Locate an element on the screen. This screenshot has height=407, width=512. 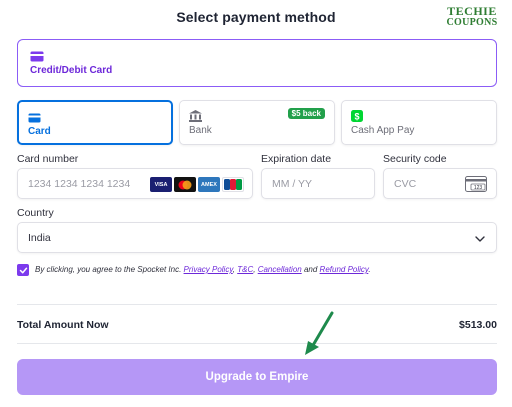
logo-line-2: COUPONS is located at coordinates (472, 22).